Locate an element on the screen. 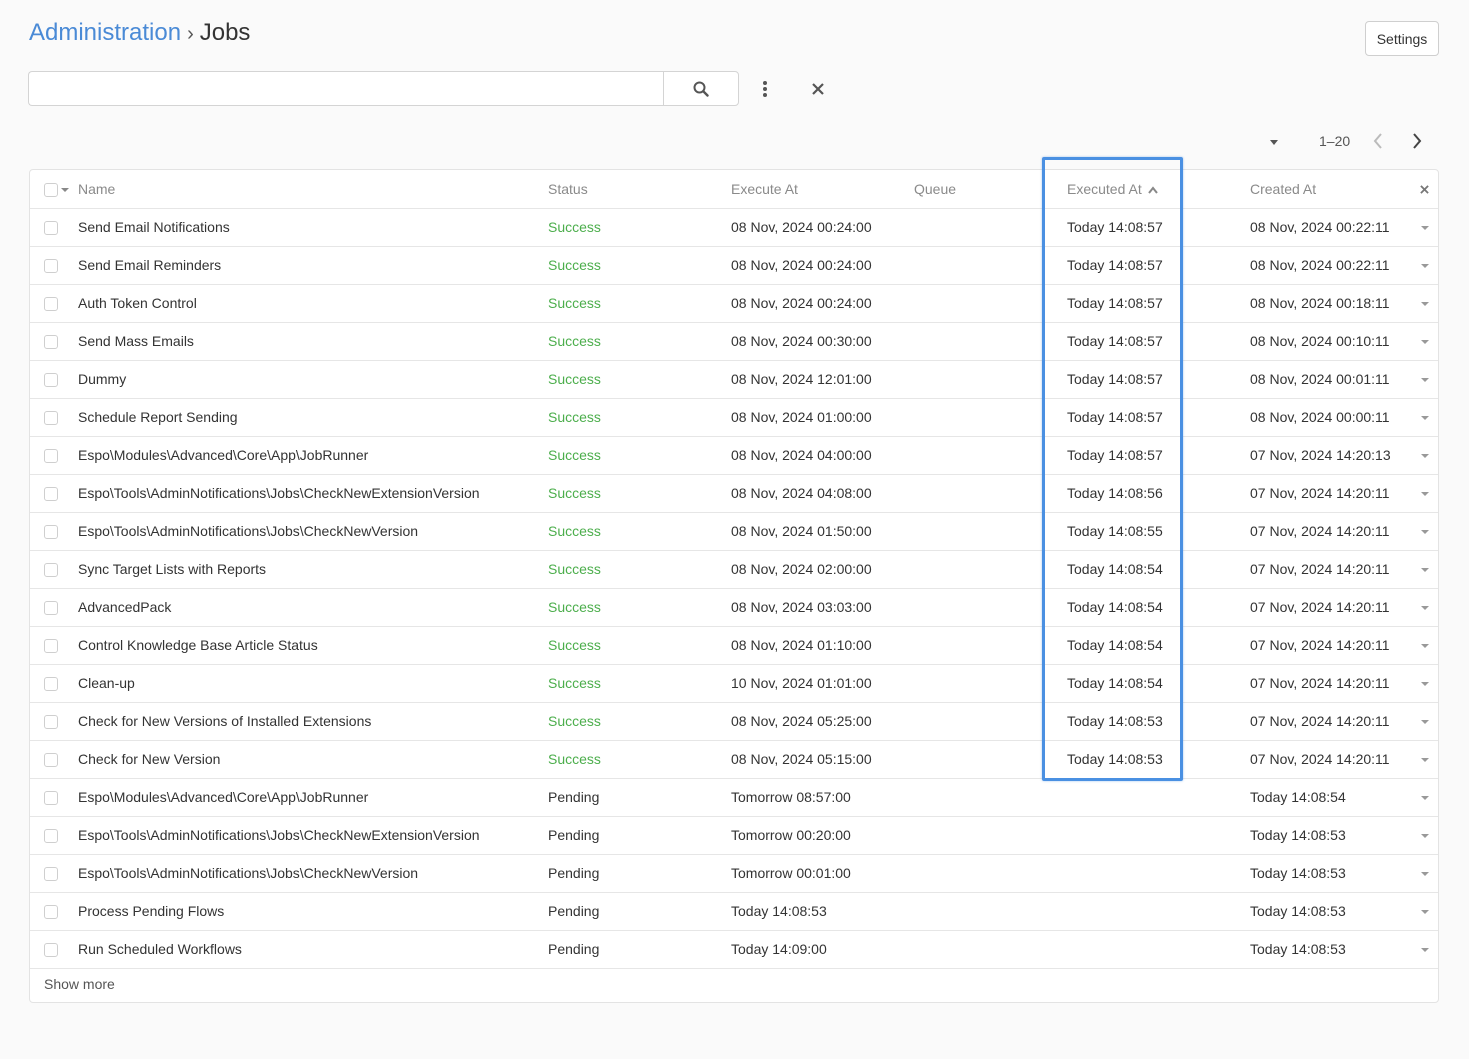 The image size is (1469, 1059). search-input is located at coordinates (346, 88).